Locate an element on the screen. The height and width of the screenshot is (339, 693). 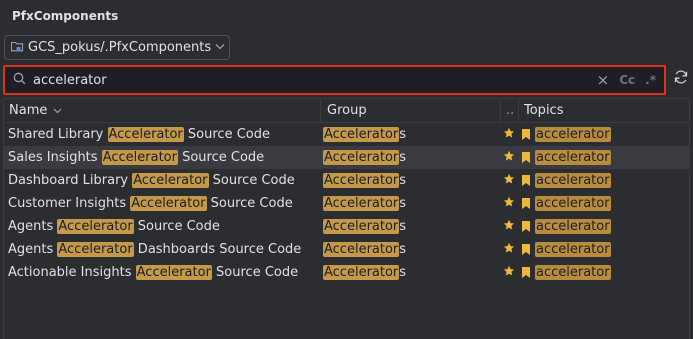
panel-title: PfxComponents is located at coordinates (65, 16).